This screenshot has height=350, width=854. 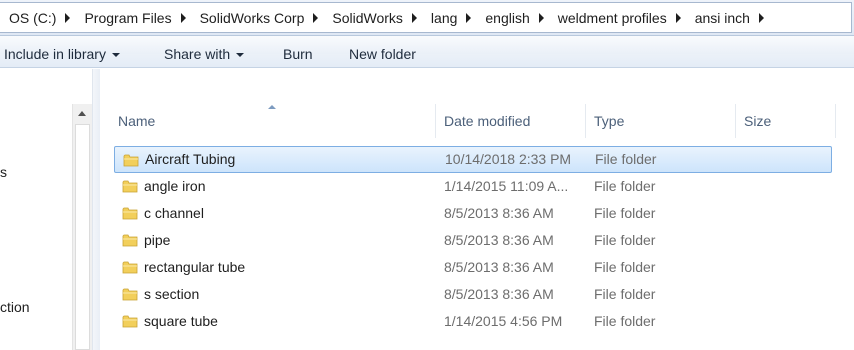 What do you see at coordinates (55, 54) in the screenshot?
I see `include-in-library-label: Include in library` at bounding box center [55, 54].